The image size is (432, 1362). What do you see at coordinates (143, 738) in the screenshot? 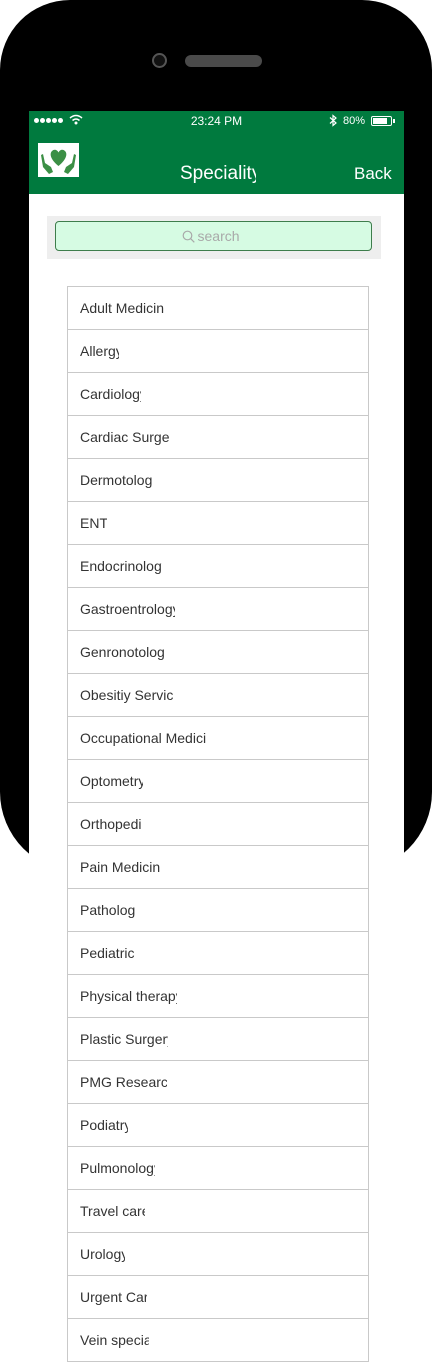
I see `speciality-label: Occupational Medici` at bounding box center [143, 738].